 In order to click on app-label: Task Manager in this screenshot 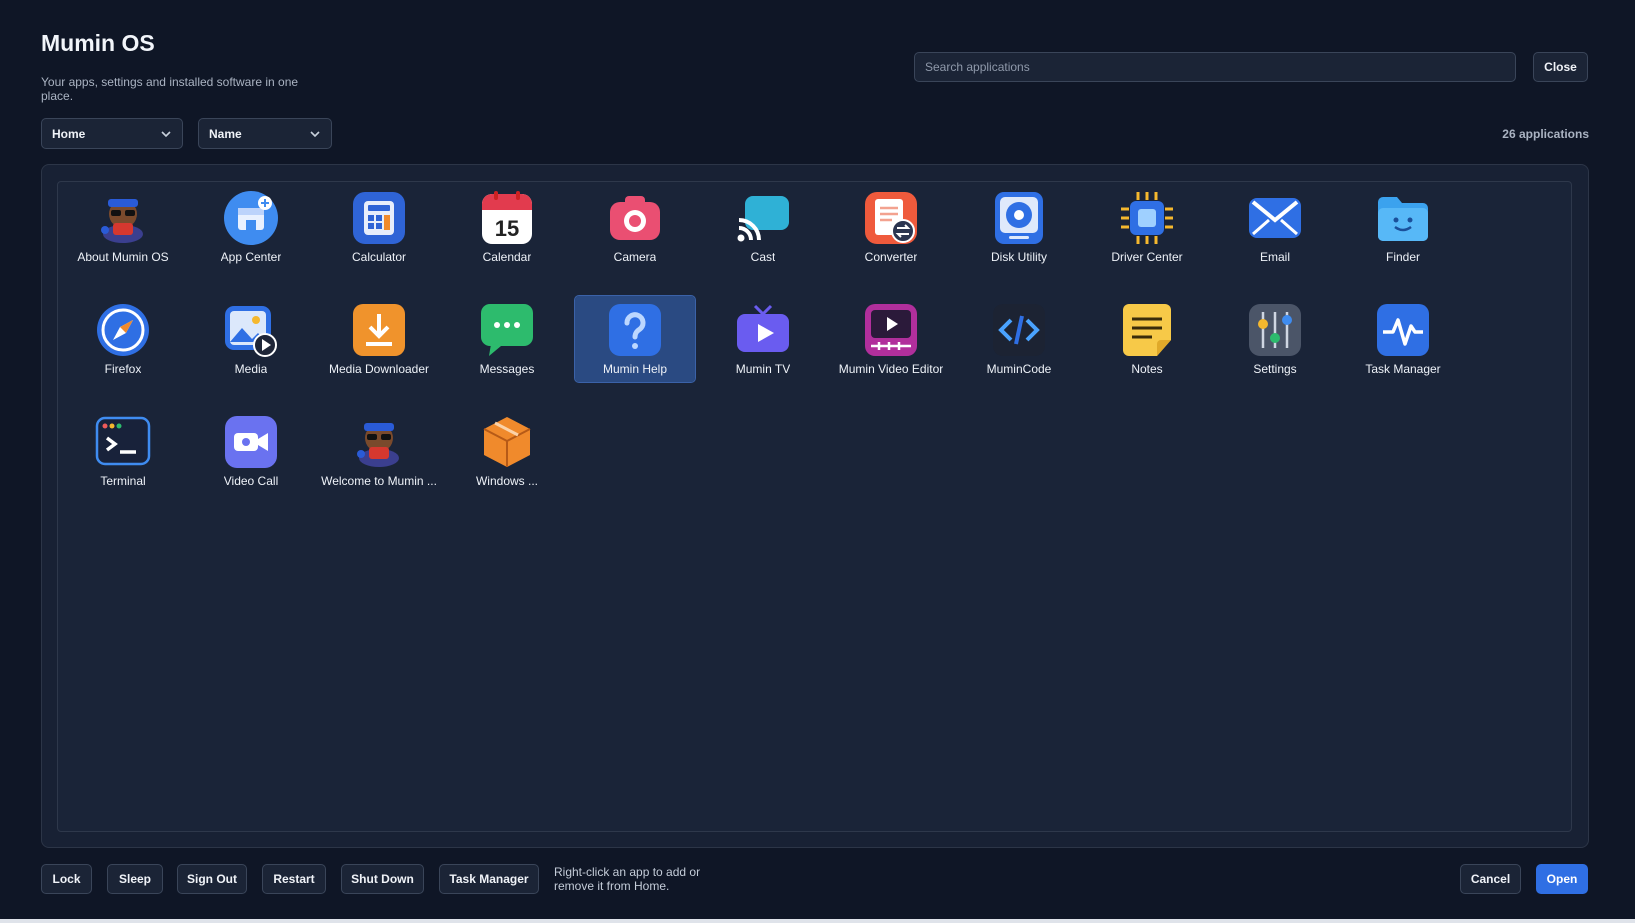, I will do `click(1403, 369)`.